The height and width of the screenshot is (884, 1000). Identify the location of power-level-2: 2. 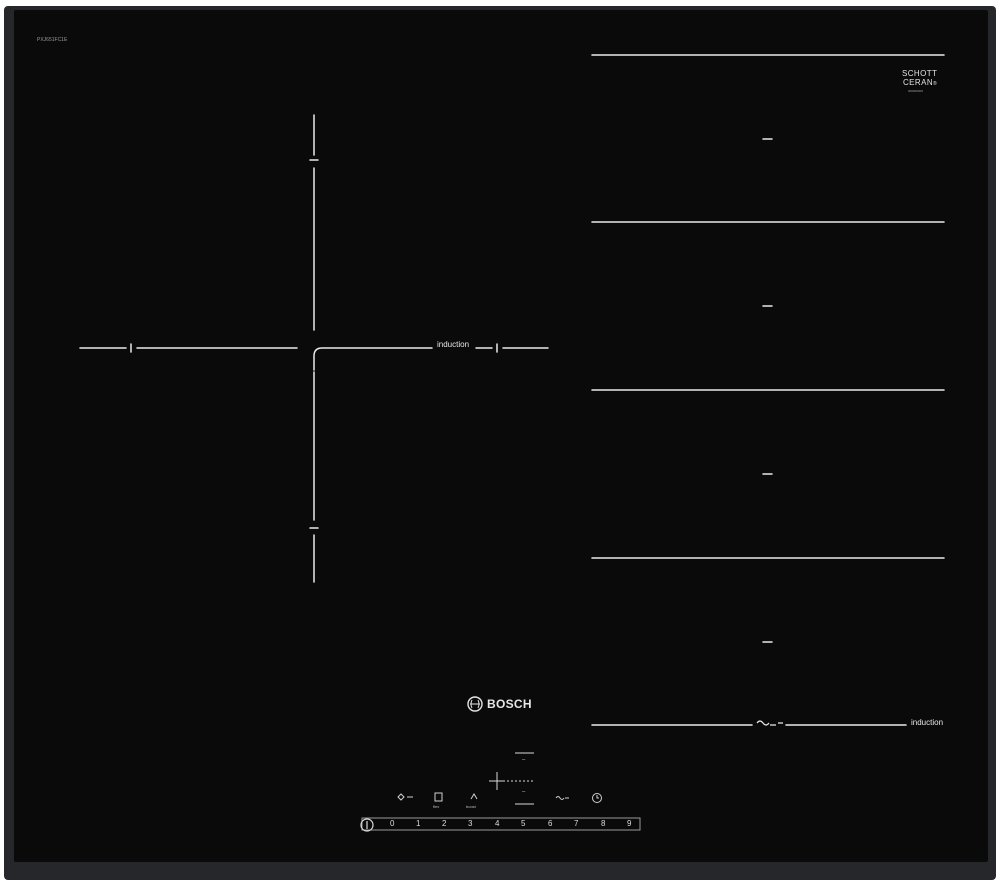
(444, 823).